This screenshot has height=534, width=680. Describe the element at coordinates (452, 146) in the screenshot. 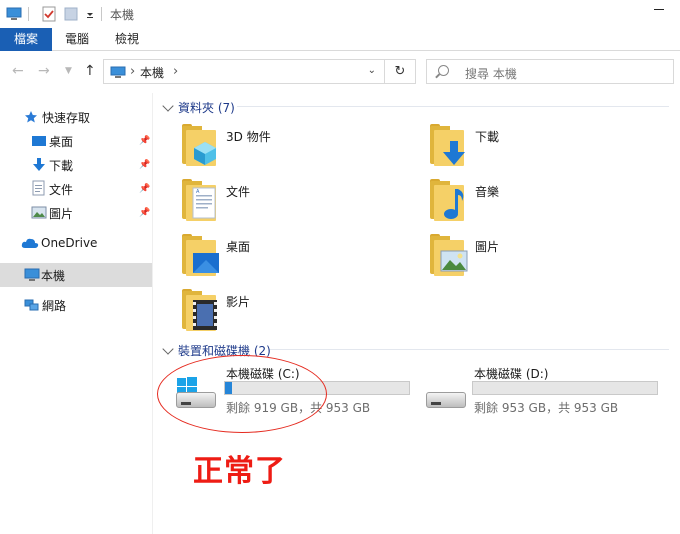

I see `folder-downloads-icon` at that location.